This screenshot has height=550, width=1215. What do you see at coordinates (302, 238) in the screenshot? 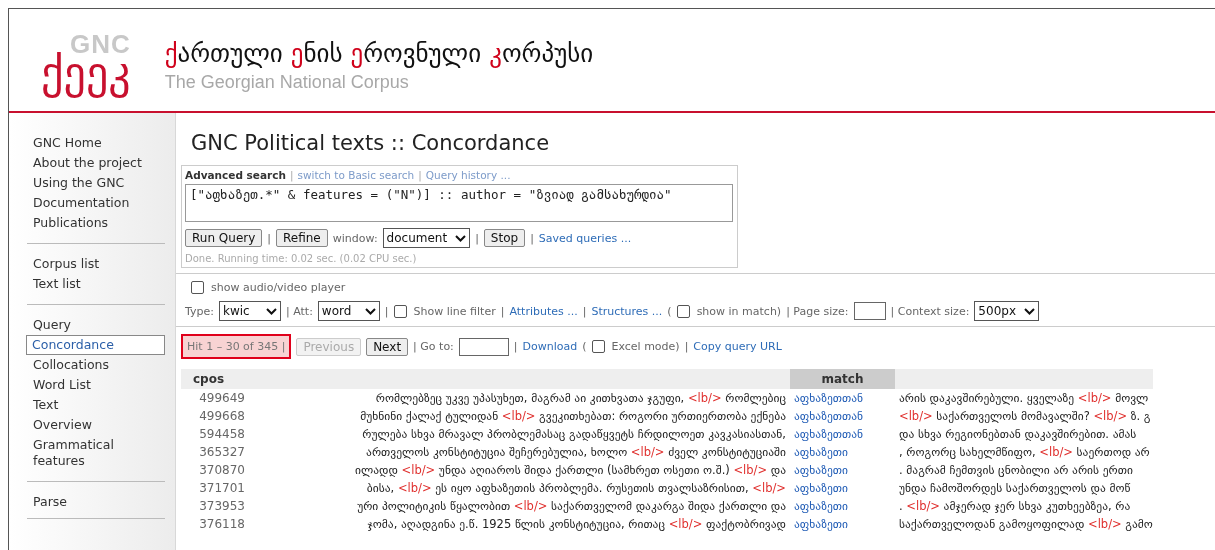
I see `button: Refine` at bounding box center [302, 238].